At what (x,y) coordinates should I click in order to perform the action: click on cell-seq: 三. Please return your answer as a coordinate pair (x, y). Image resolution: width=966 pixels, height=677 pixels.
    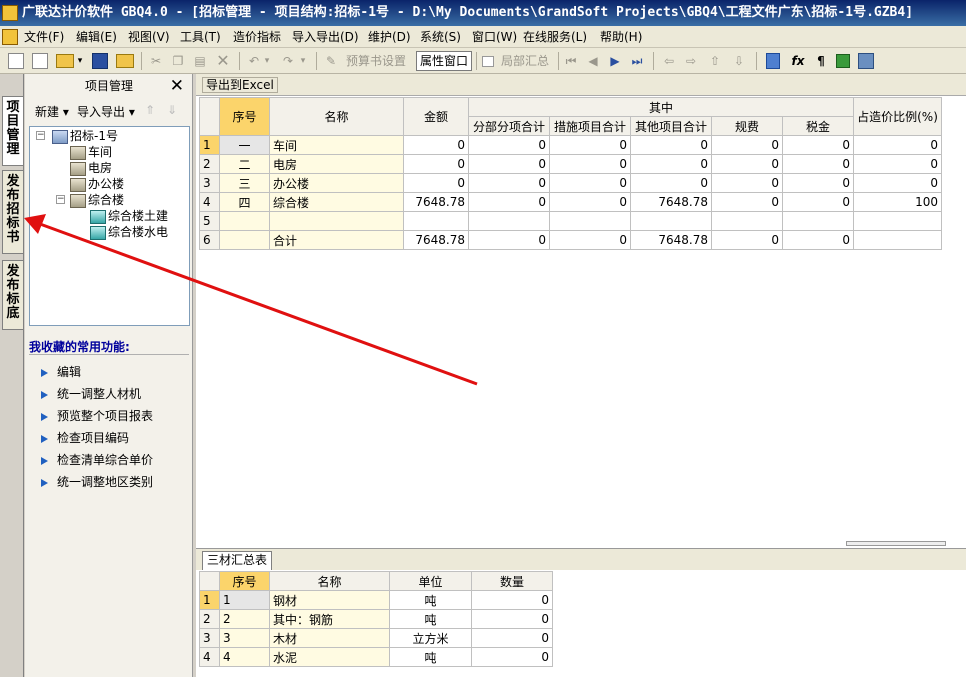
    Looking at the image, I should click on (244, 183).